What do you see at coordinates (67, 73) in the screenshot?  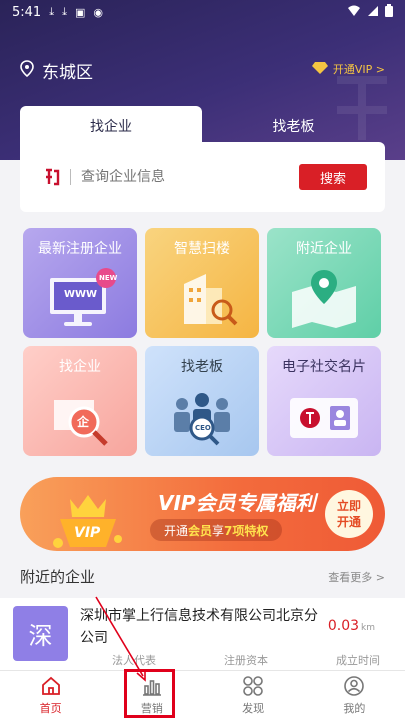 I see `location-label: 东城区` at bounding box center [67, 73].